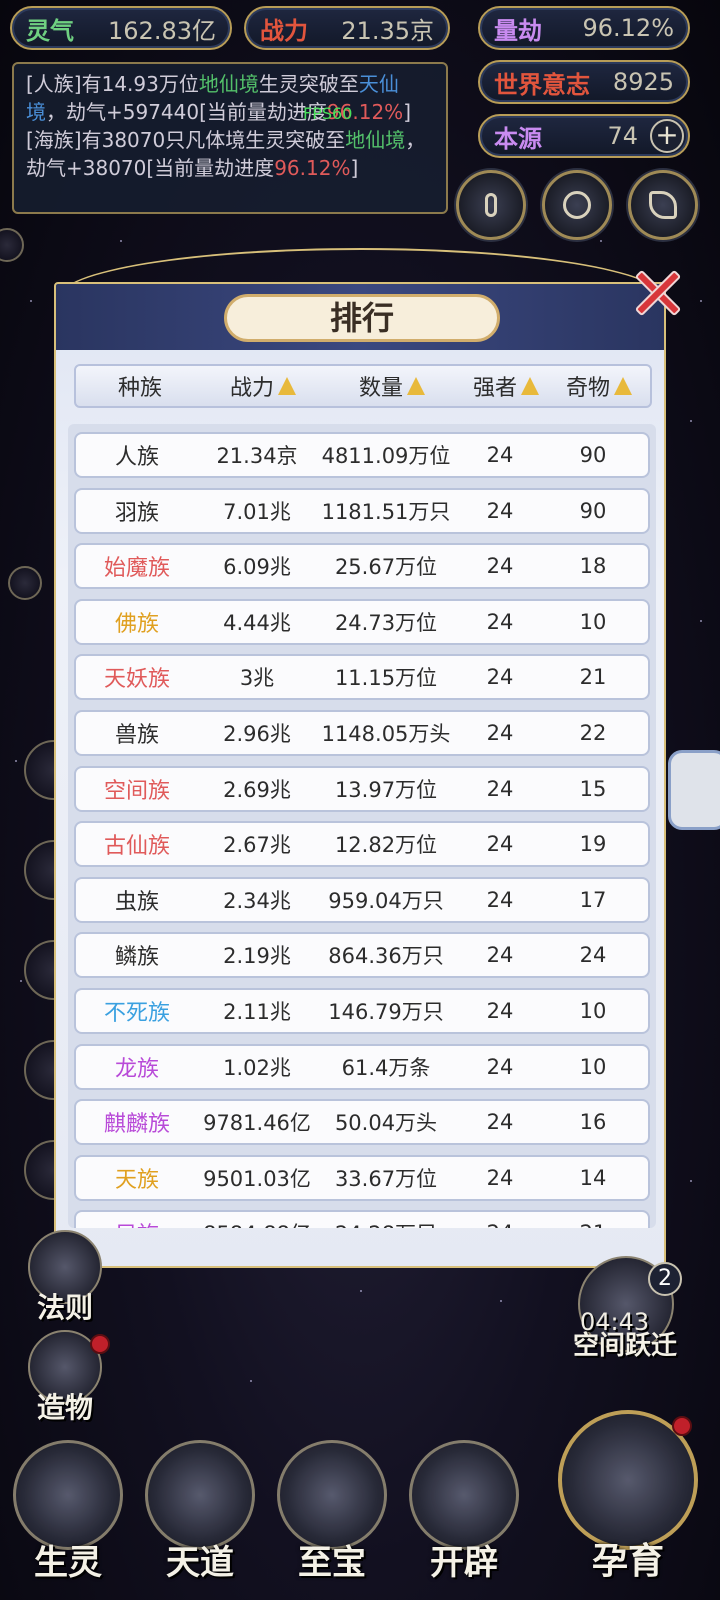 The width and height of the screenshot is (720, 1600). What do you see at coordinates (362, 566) in the screenshot?
I see `ranking-row: 始魔族 6.09兆 25.67万位 24 18` at bounding box center [362, 566].